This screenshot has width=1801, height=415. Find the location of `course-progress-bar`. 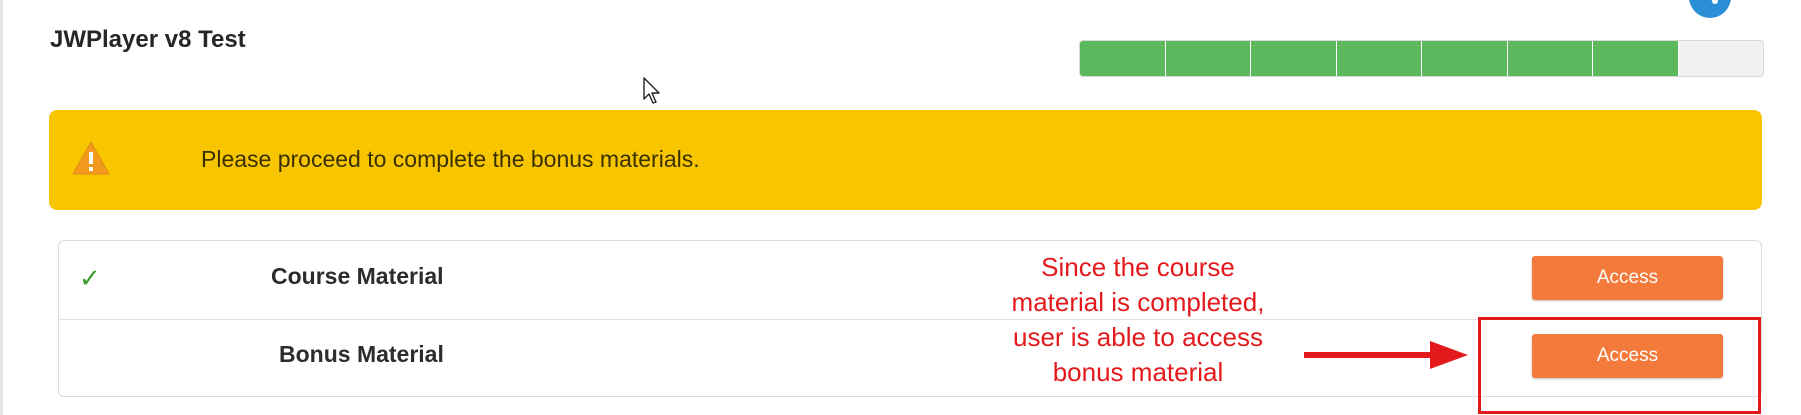

course-progress-bar is located at coordinates (1421, 58).